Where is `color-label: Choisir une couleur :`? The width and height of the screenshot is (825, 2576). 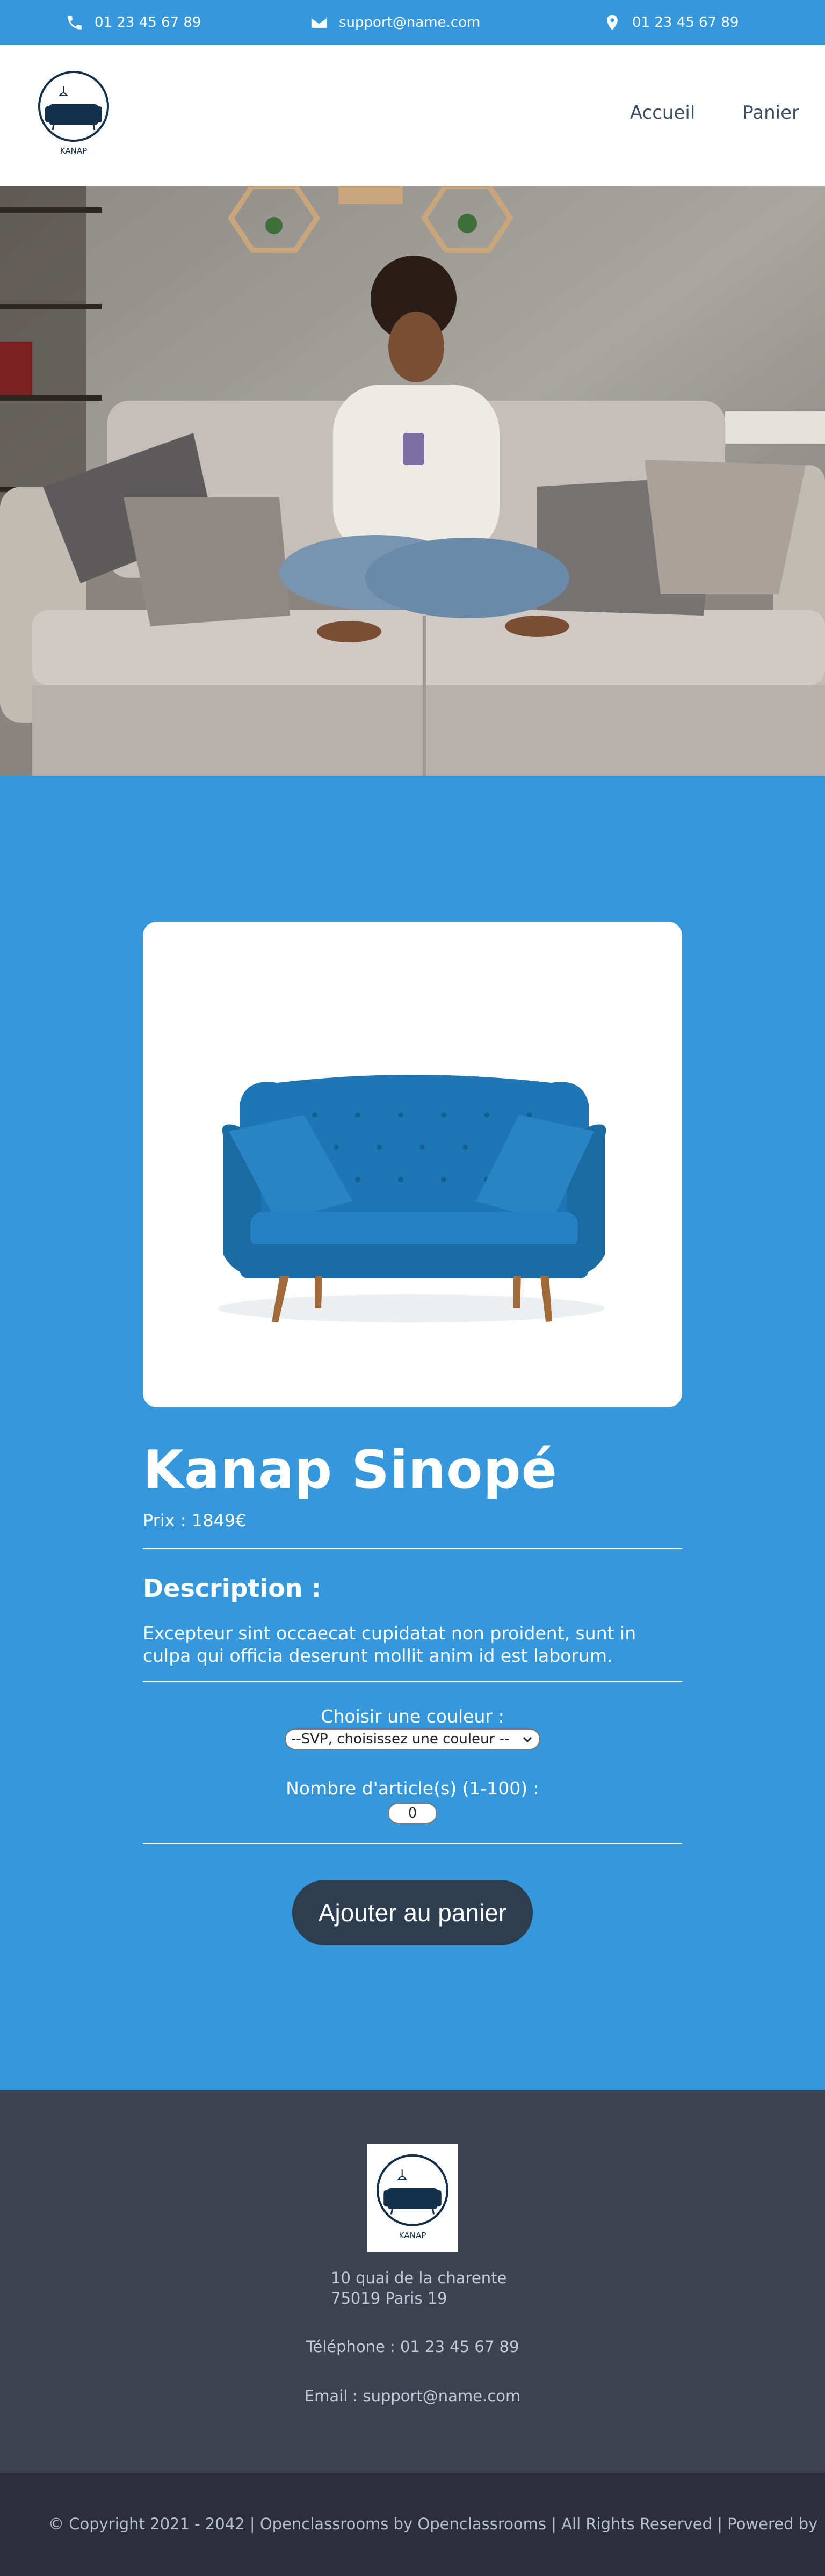 color-label: Choisir une couleur : is located at coordinates (412, 1716).